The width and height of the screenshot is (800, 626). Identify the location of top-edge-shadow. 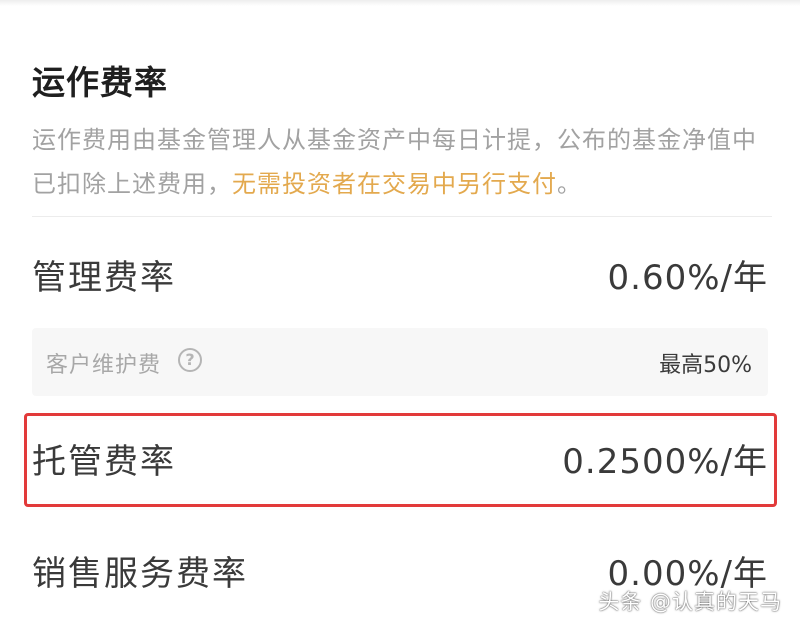
(400, 3).